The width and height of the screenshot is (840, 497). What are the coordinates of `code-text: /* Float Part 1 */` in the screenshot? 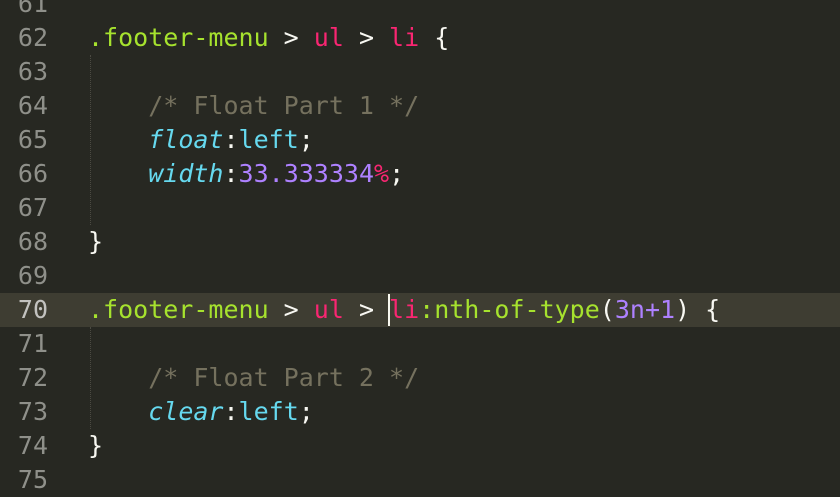 It's located at (253, 106).